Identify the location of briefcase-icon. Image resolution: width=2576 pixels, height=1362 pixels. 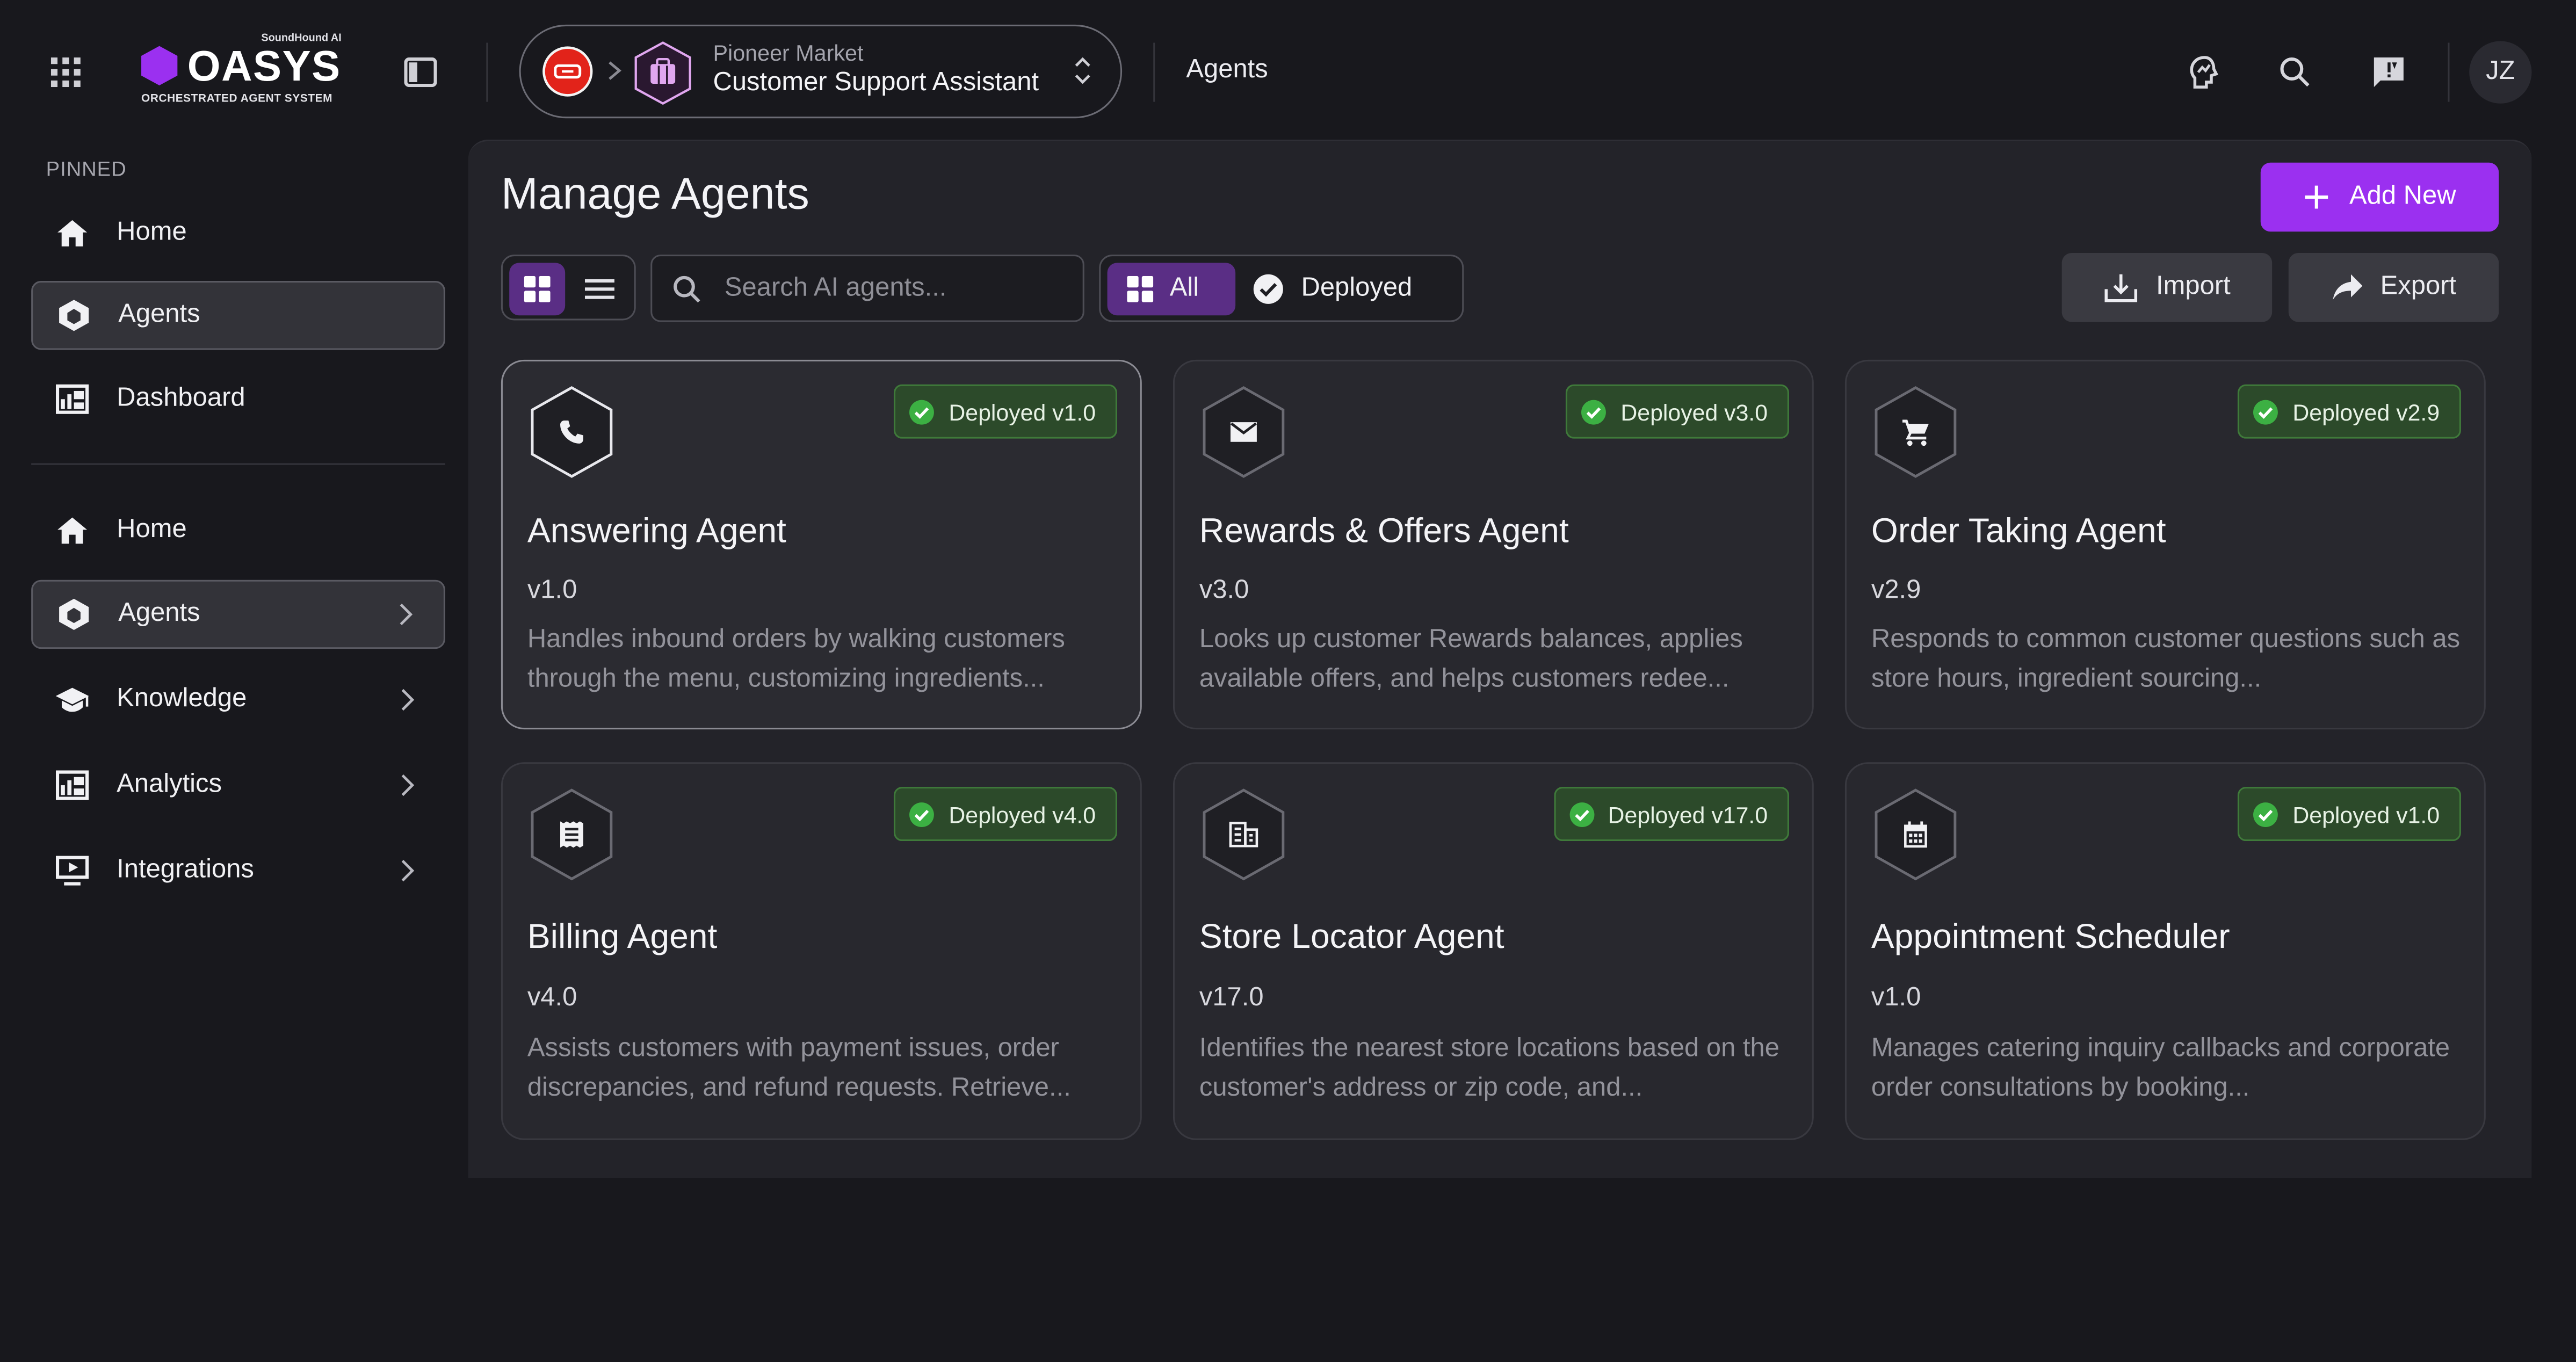
(662, 73).